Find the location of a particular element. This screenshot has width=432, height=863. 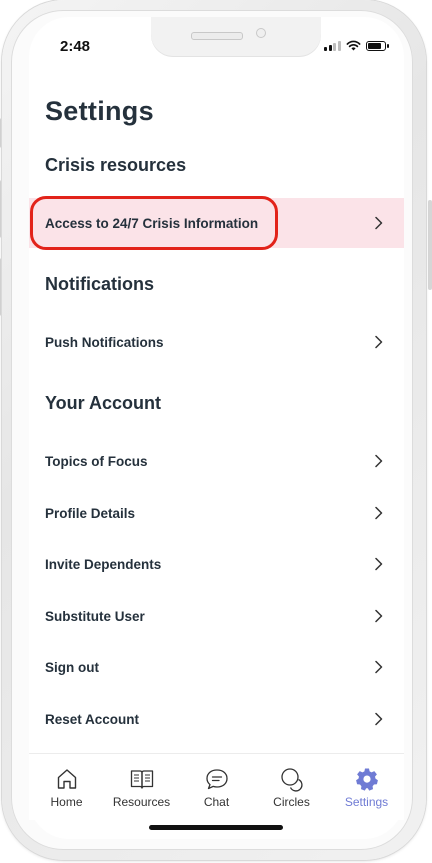

tab-label: Chat is located at coordinates (216, 802).